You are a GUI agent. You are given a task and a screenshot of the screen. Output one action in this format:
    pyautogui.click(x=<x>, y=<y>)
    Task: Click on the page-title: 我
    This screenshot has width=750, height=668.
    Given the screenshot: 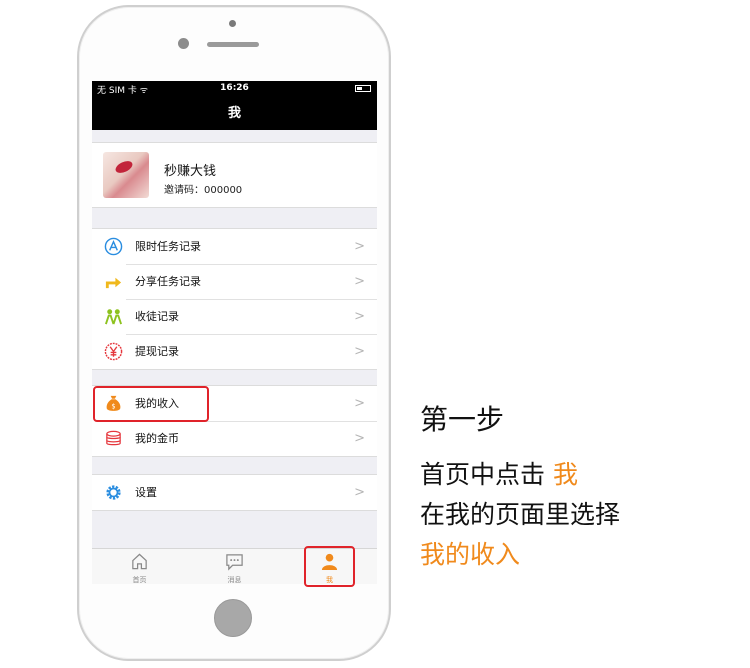 What is the action you would take?
    pyautogui.click(x=234, y=113)
    